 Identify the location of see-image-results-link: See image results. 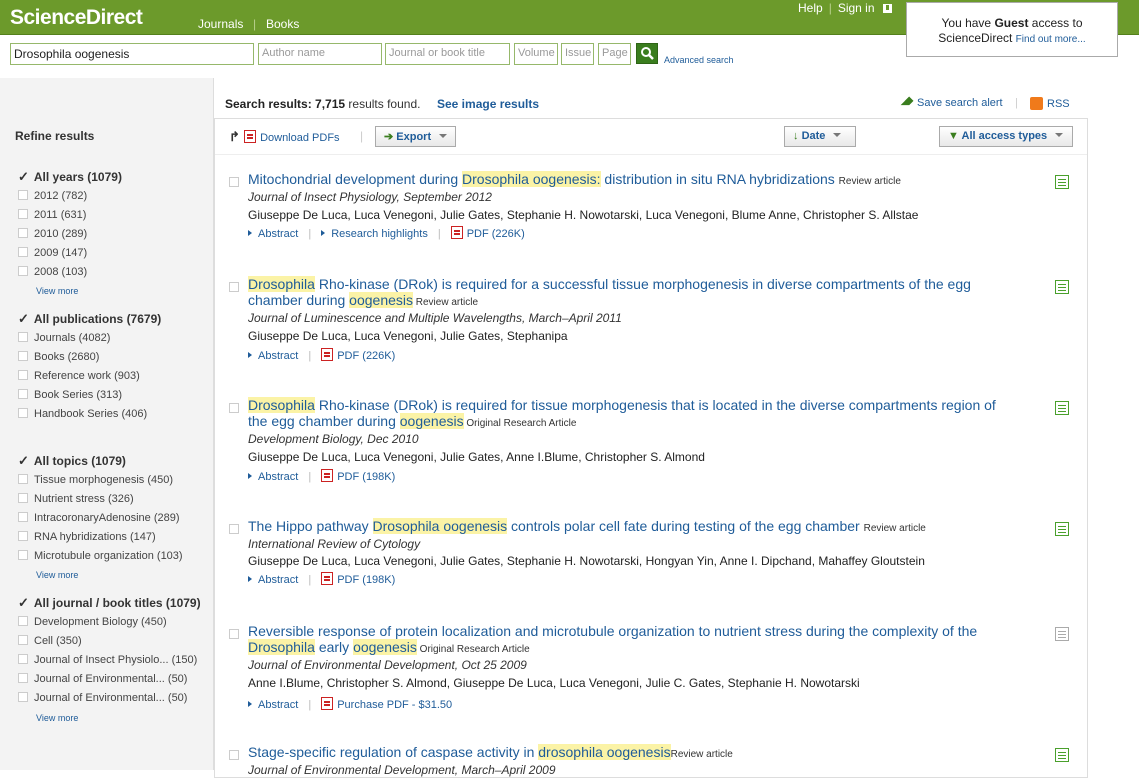
(488, 104).